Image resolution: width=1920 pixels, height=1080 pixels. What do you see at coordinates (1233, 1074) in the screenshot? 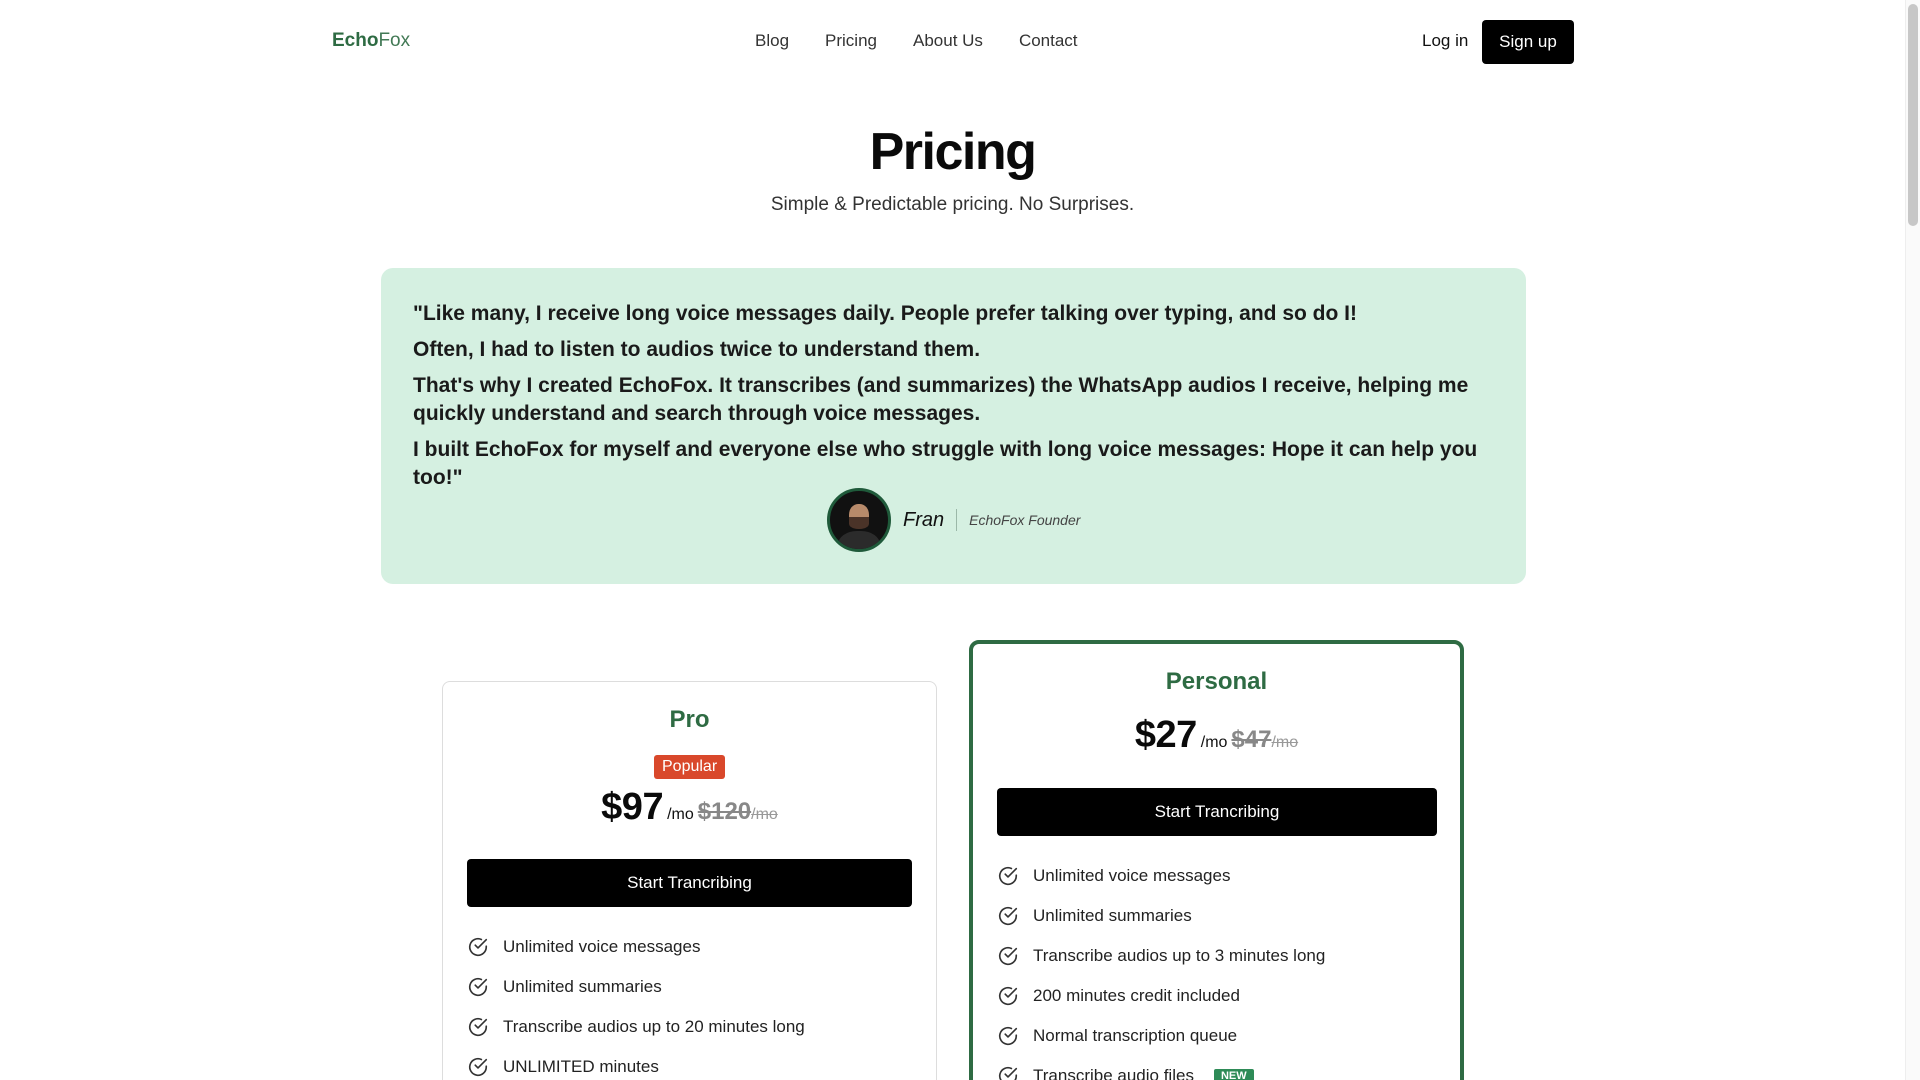
I see `new-badge: NEW` at bounding box center [1233, 1074].